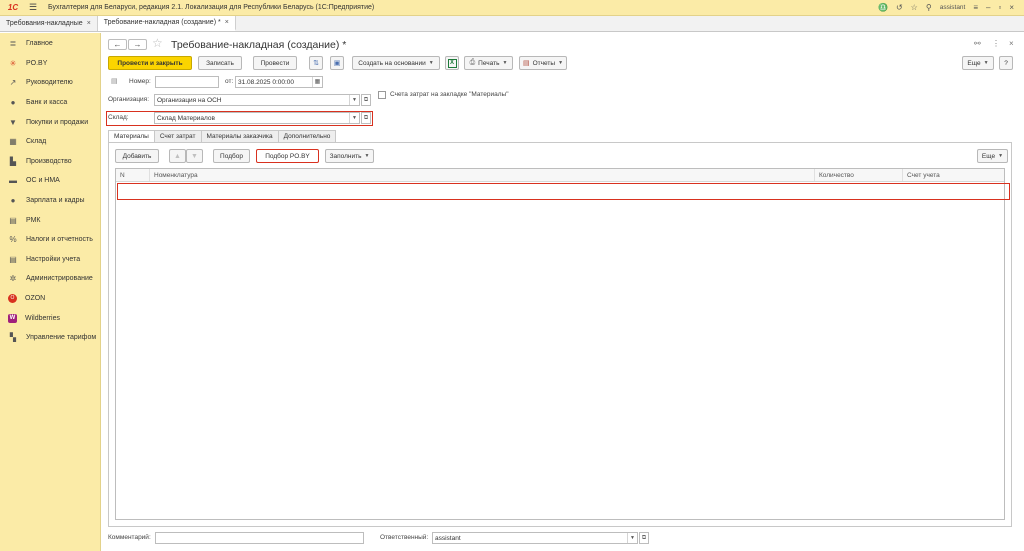 This screenshot has width=1024, height=551. What do you see at coordinates (13, 279) in the screenshot?
I see `gear-icon: ✲` at bounding box center [13, 279].